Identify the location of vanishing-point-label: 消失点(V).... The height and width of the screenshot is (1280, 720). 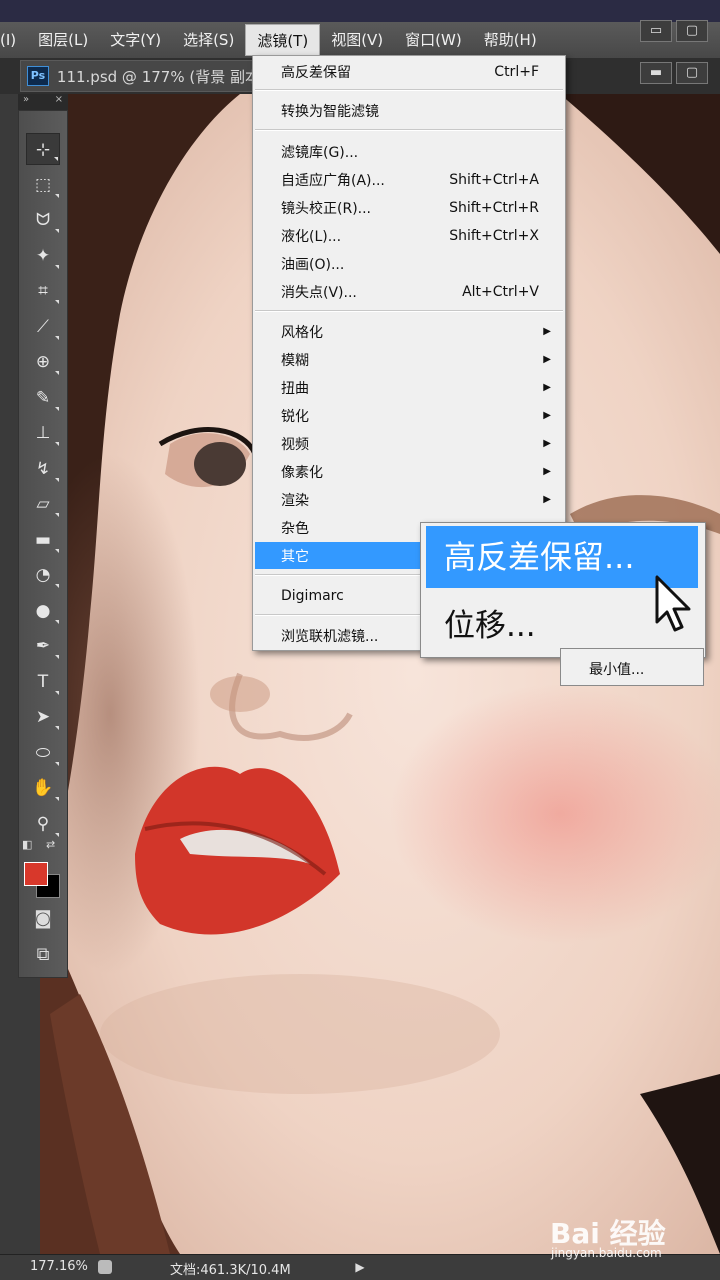
(319, 292).